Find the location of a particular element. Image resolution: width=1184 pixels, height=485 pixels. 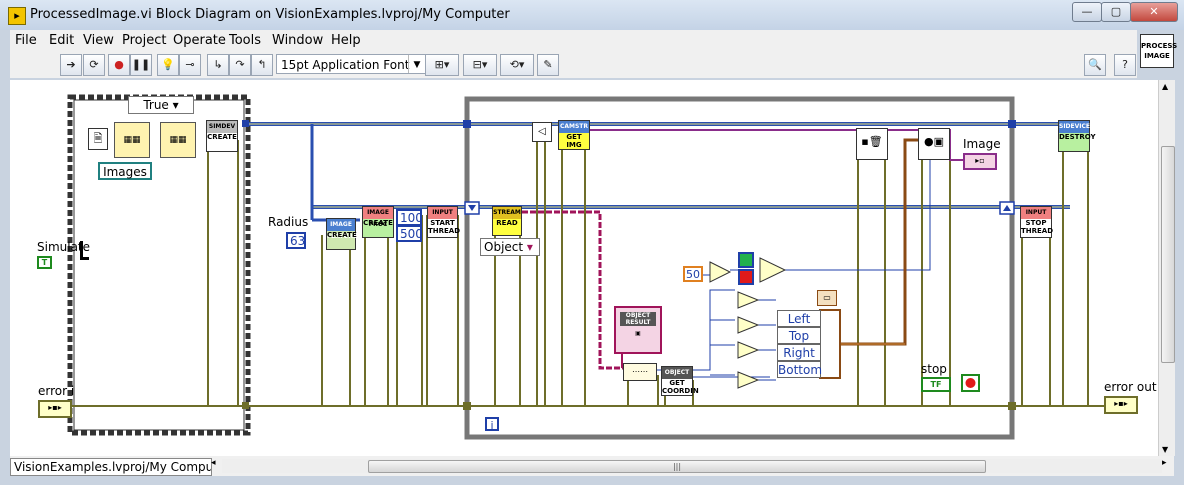

labview-vi-icon: ▸ is located at coordinates (17, 16).